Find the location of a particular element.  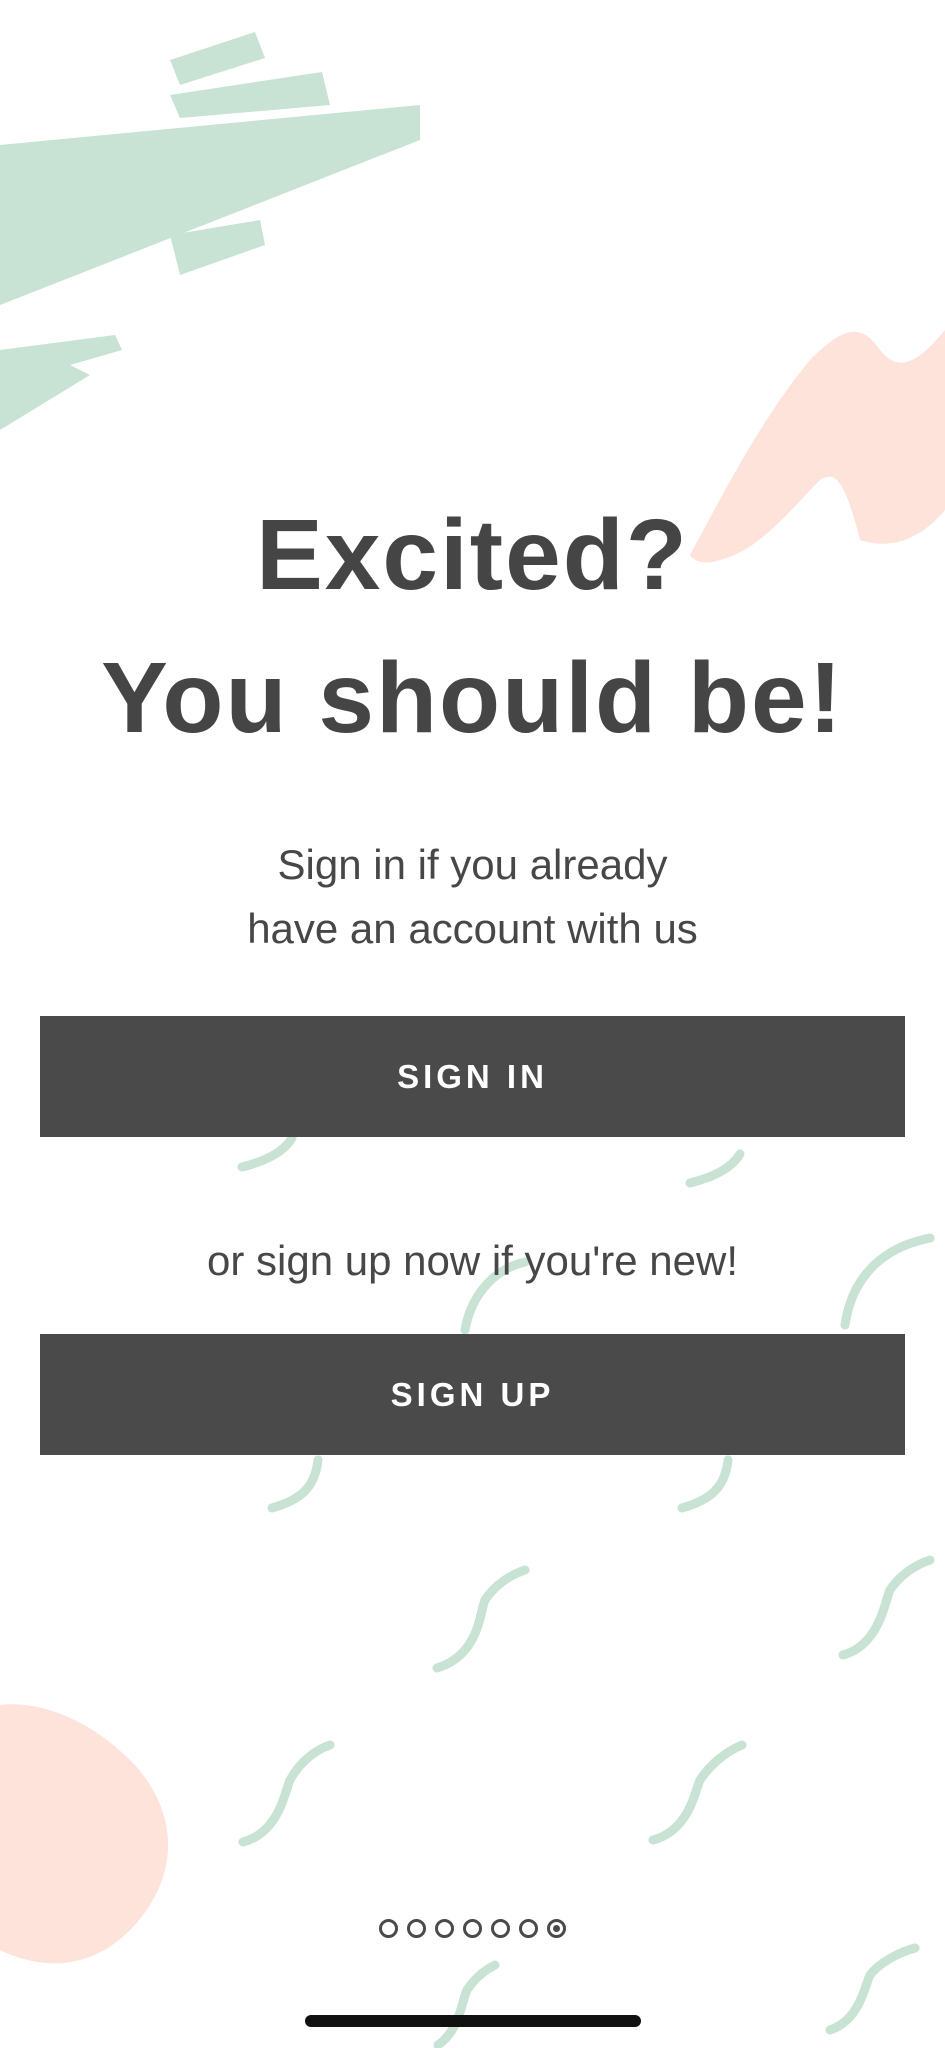

signup-prompt: or sign up now if you're new! is located at coordinates (472, 1260).